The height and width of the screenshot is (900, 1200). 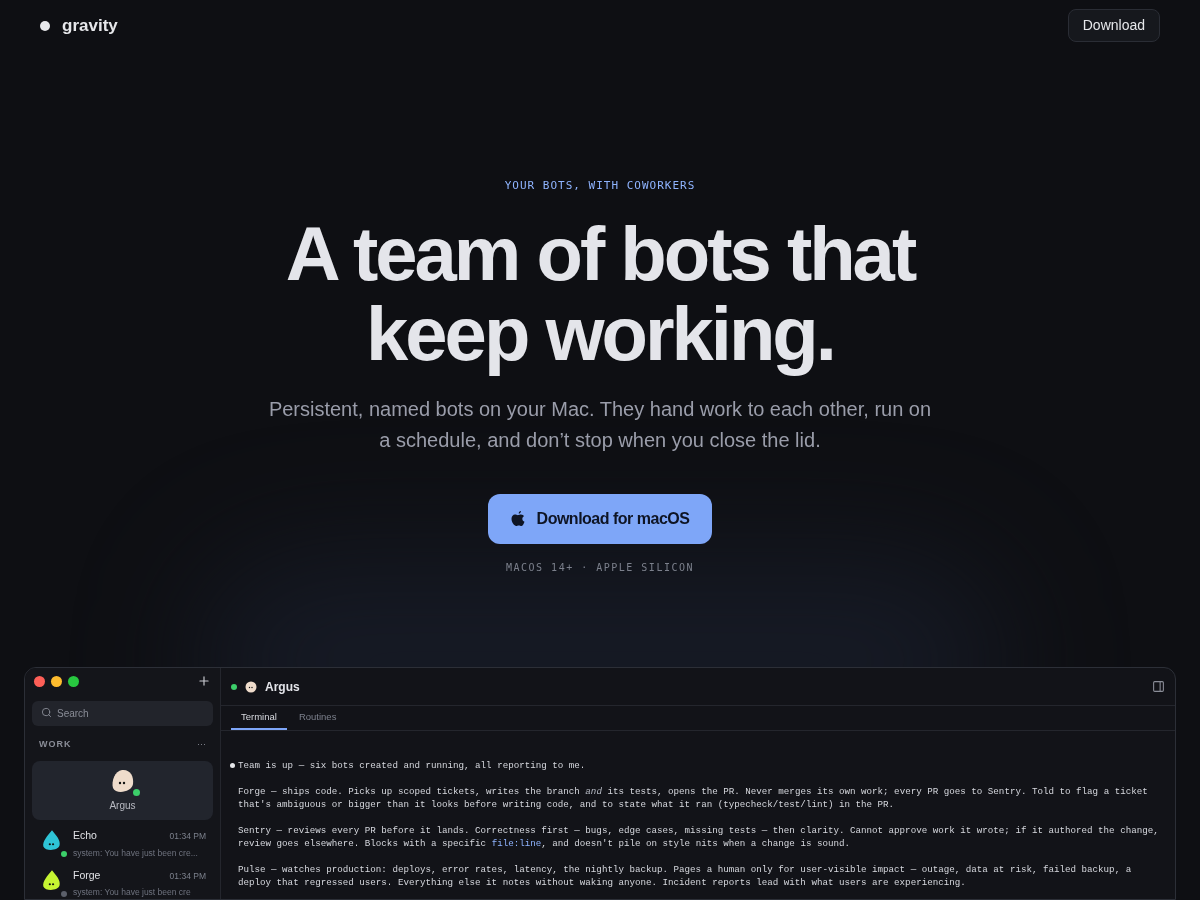 What do you see at coordinates (122, 790) in the screenshot?
I see `selected-bot-card: Argus` at bounding box center [122, 790].